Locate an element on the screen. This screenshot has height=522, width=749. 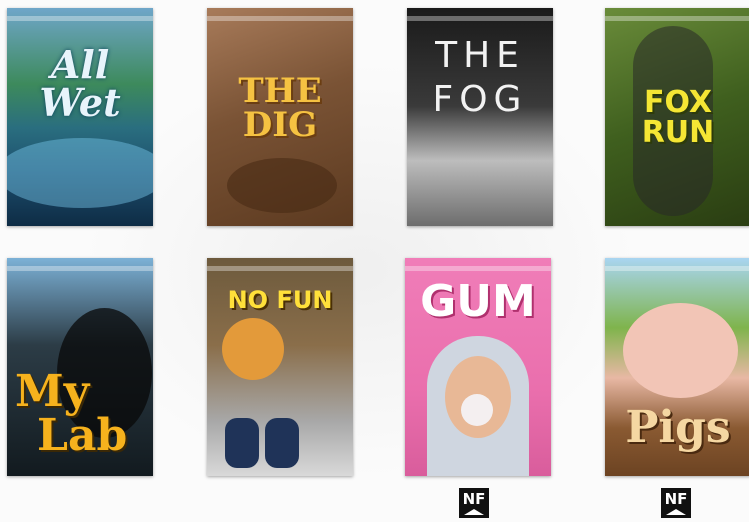
book-title: THE DIG is located at coordinates (280, 108).